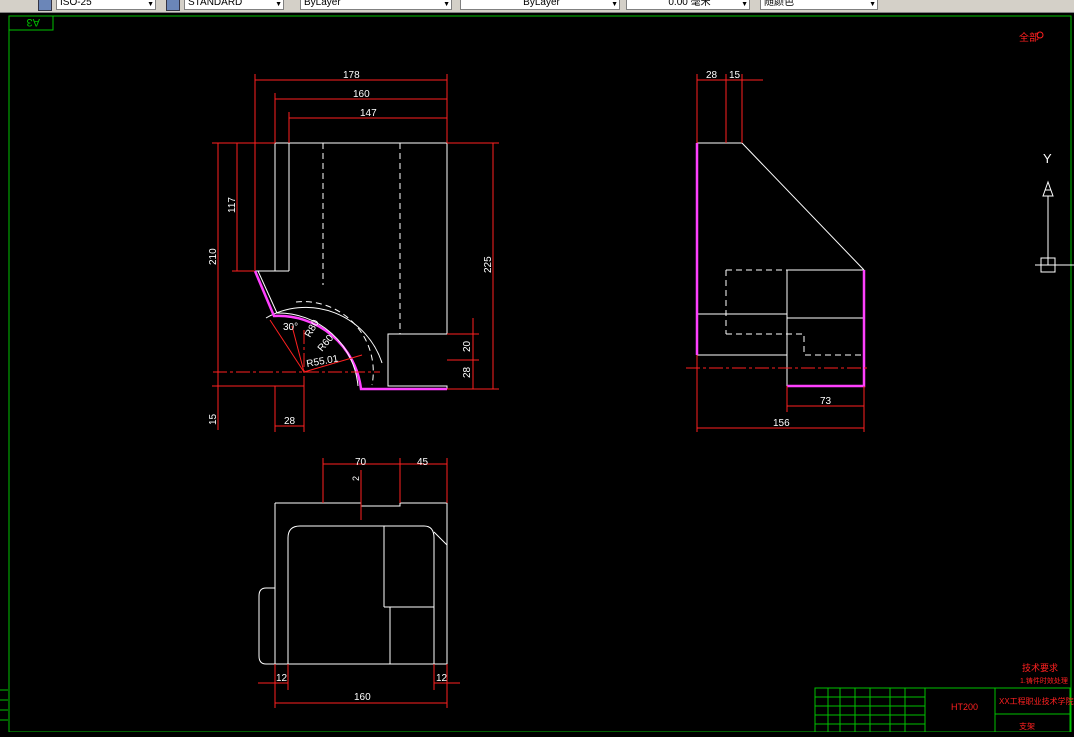 This screenshot has width=1074, height=737. Describe the element at coordinates (467, 372) in the screenshot. I see `dim-28-right: 28` at that location.